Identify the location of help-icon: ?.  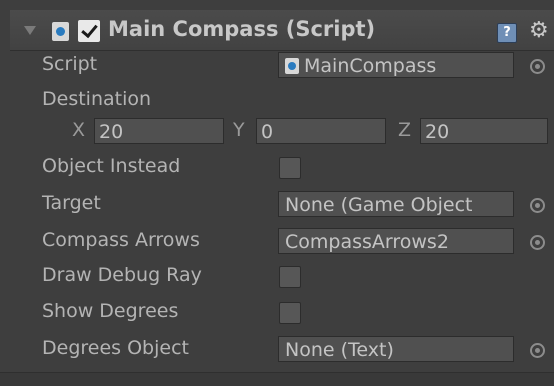
(507, 33).